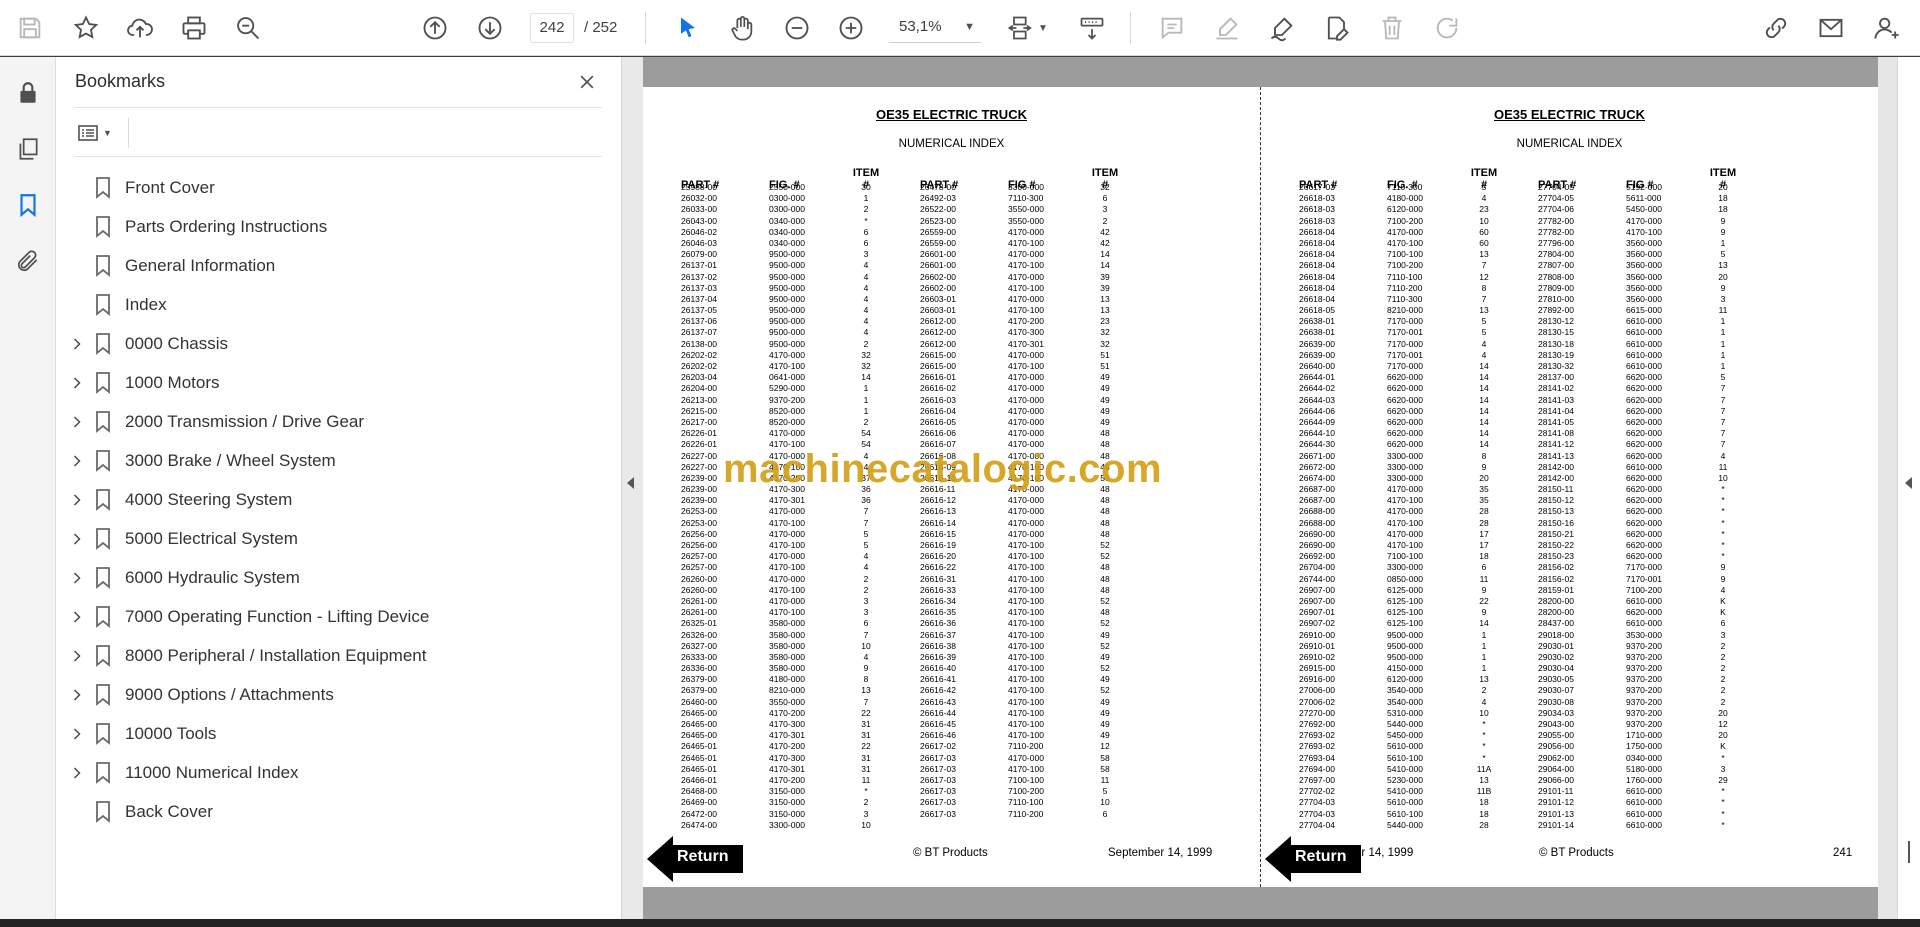  I want to click on table-cell: 6610-000, so click(1644, 366).